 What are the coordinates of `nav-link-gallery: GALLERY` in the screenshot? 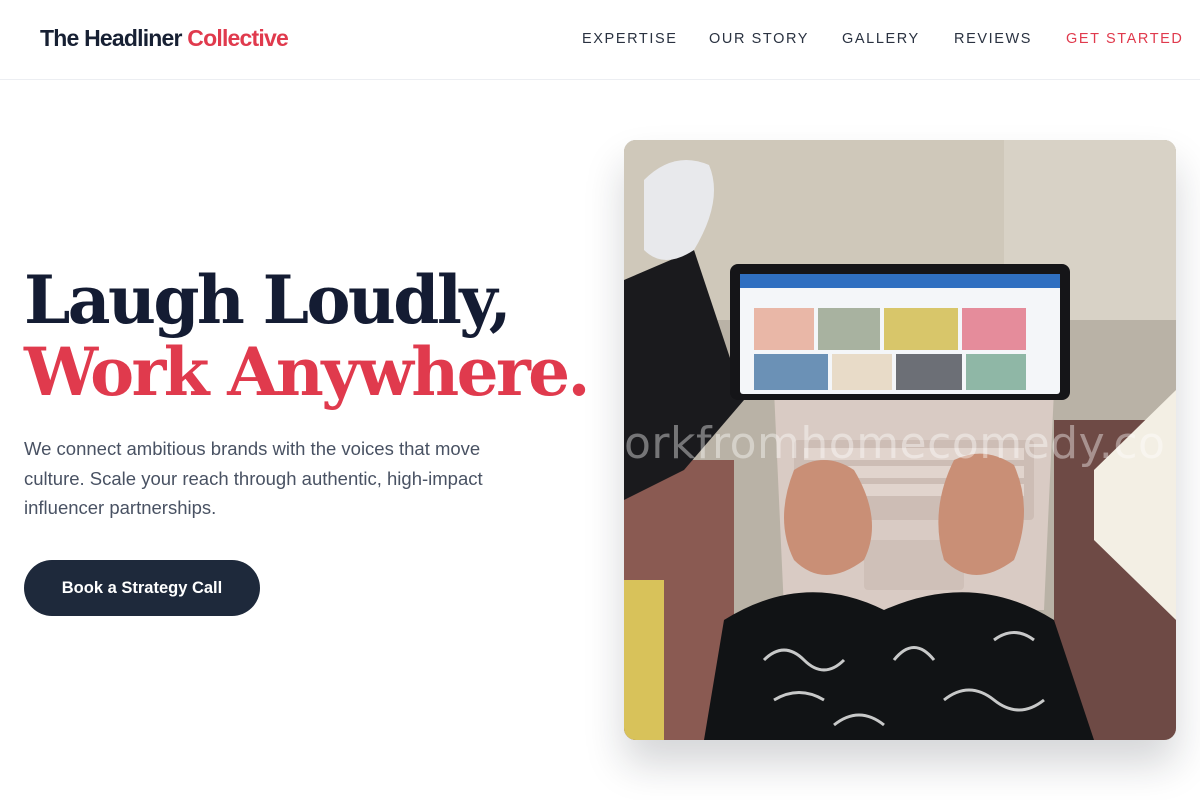 It's located at (881, 39).